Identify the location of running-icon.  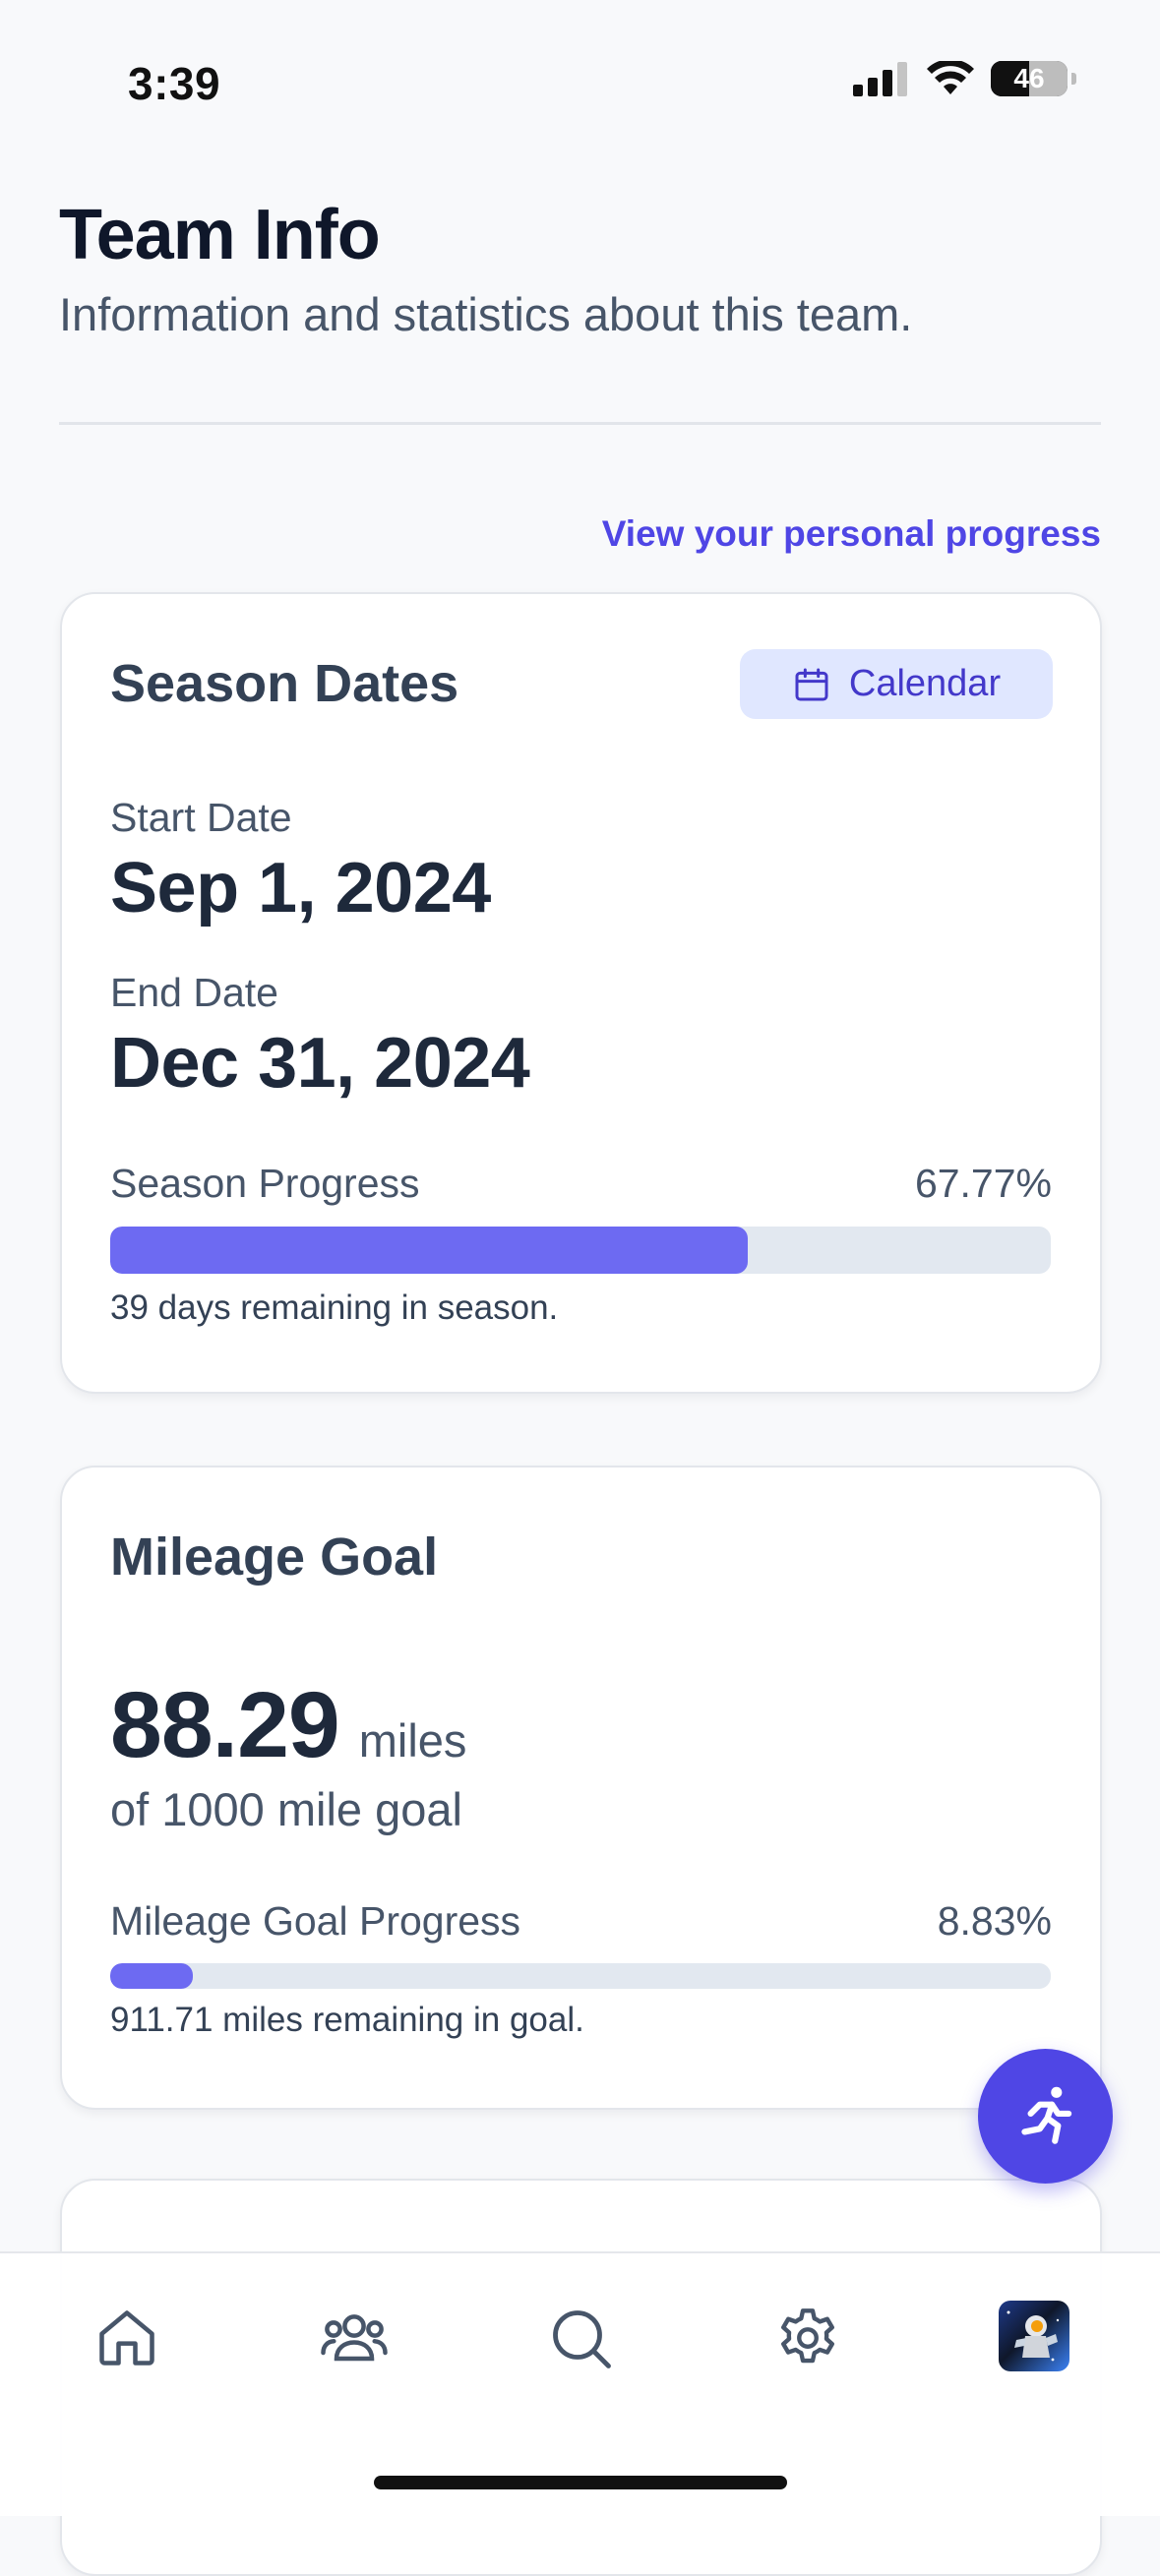
(1045, 2115).